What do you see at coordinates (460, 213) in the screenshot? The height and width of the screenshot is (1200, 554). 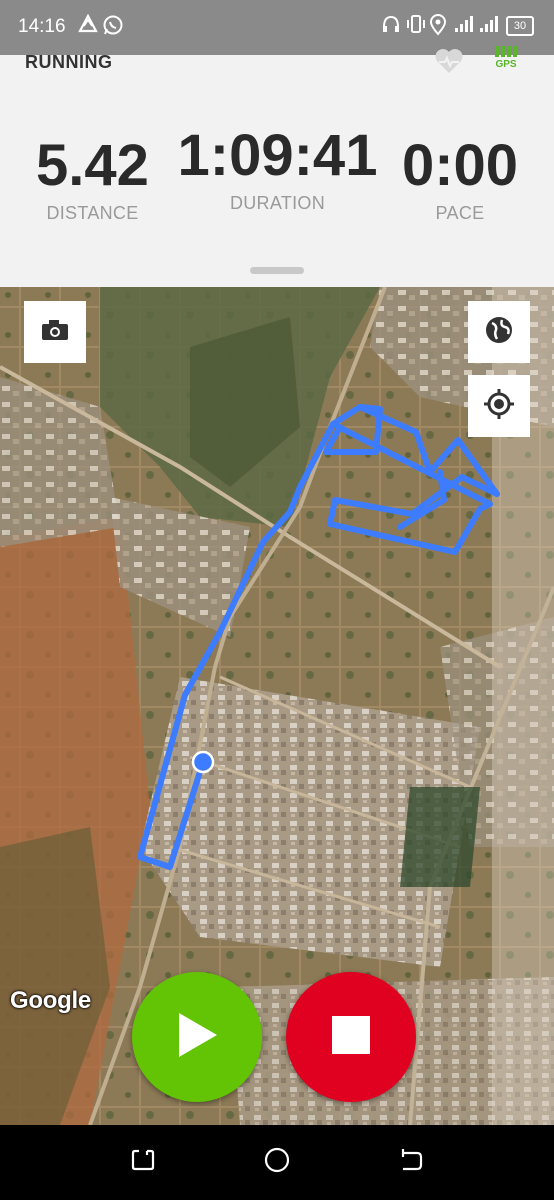 I see `pace-label: PACE` at bounding box center [460, 213].